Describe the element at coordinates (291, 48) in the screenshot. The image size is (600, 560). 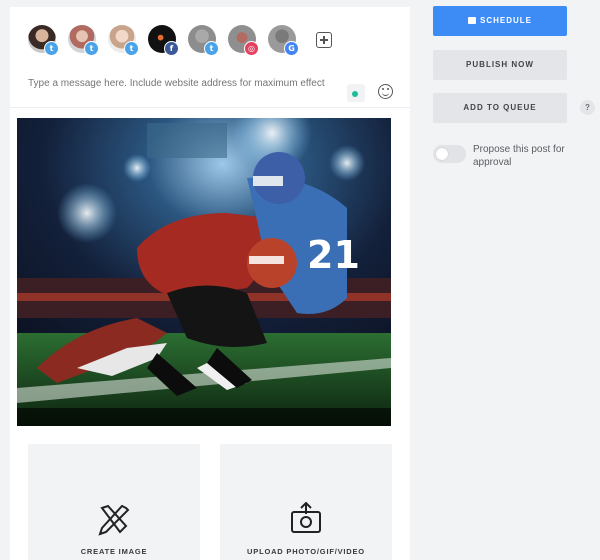
I see `google-icon: G` at that location.